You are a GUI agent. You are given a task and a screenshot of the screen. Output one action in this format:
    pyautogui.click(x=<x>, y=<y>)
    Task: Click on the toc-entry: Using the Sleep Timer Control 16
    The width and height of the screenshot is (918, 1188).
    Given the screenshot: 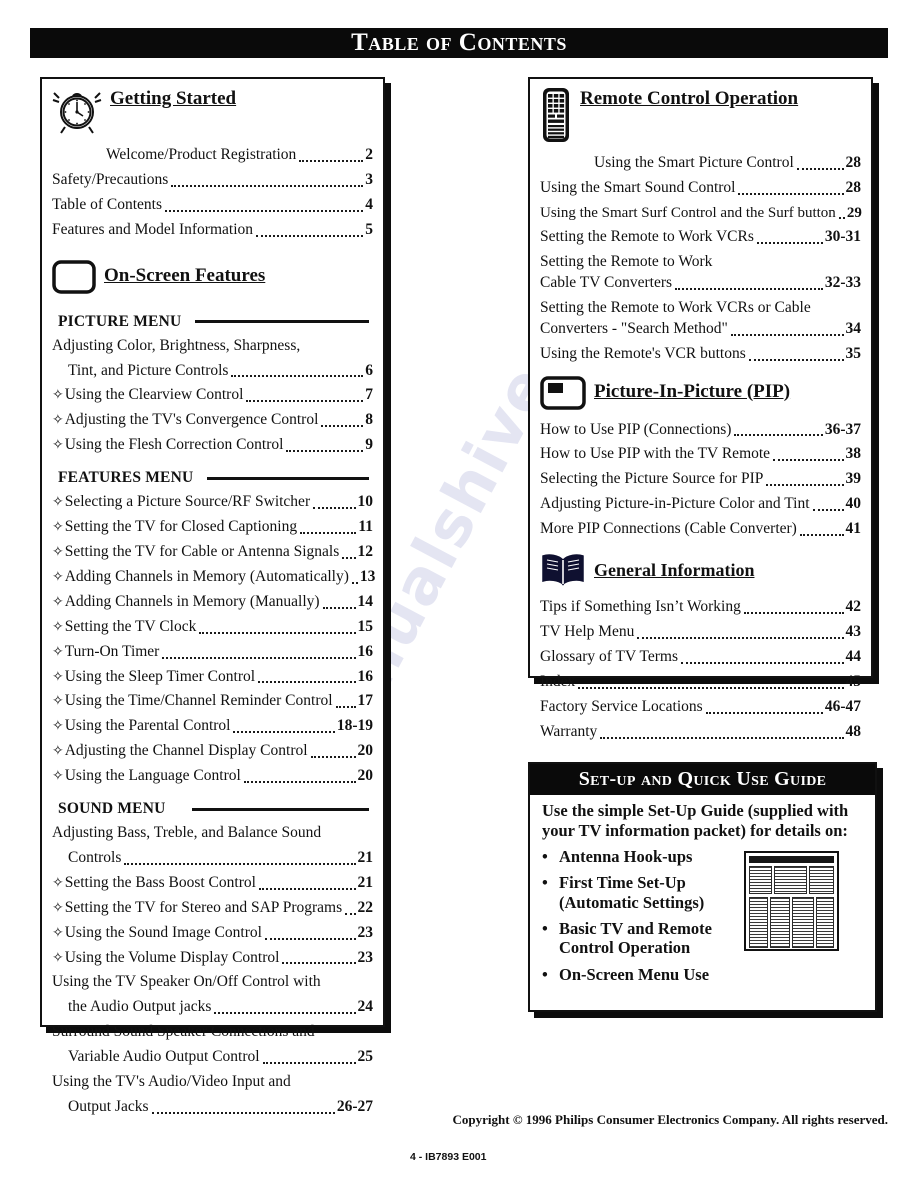 What is the action you would take?
    pyautogui.click(x=212, y=677)
    